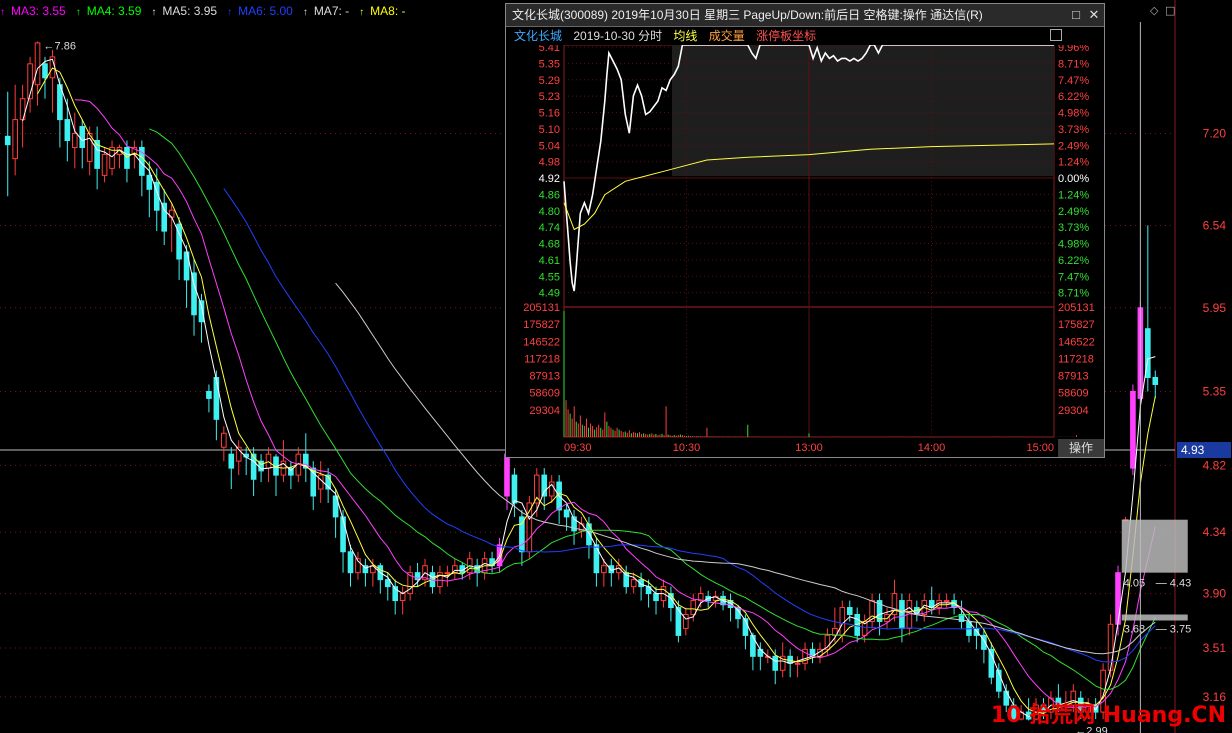 This screenshot has width=1232, height=733. What do you see at coordinates (549, 228) in the screenshot?
I see `intraday-price-tick: 4.74` at bounding box center [549, 228].